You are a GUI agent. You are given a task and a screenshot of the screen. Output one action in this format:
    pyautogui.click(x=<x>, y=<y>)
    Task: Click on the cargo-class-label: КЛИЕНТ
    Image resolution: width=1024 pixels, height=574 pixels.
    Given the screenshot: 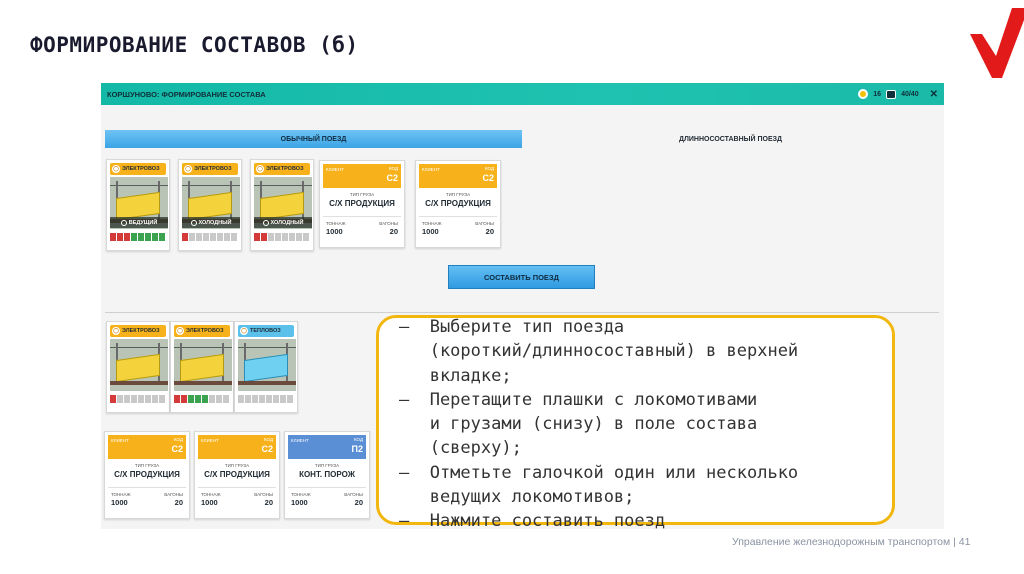 What is the action you would take?
    pyautogui.click(x=210, y=440)
    